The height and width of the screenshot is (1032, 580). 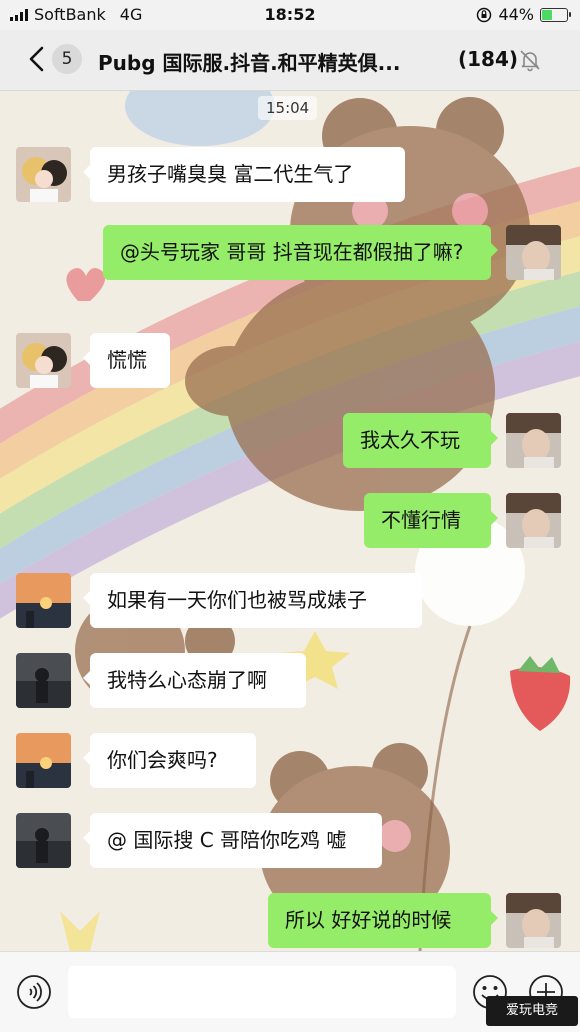 What do you see at coordinates (484, 14) in the screenshot?
I see `orientation-lock-icon` at bounding box center [484, 14].